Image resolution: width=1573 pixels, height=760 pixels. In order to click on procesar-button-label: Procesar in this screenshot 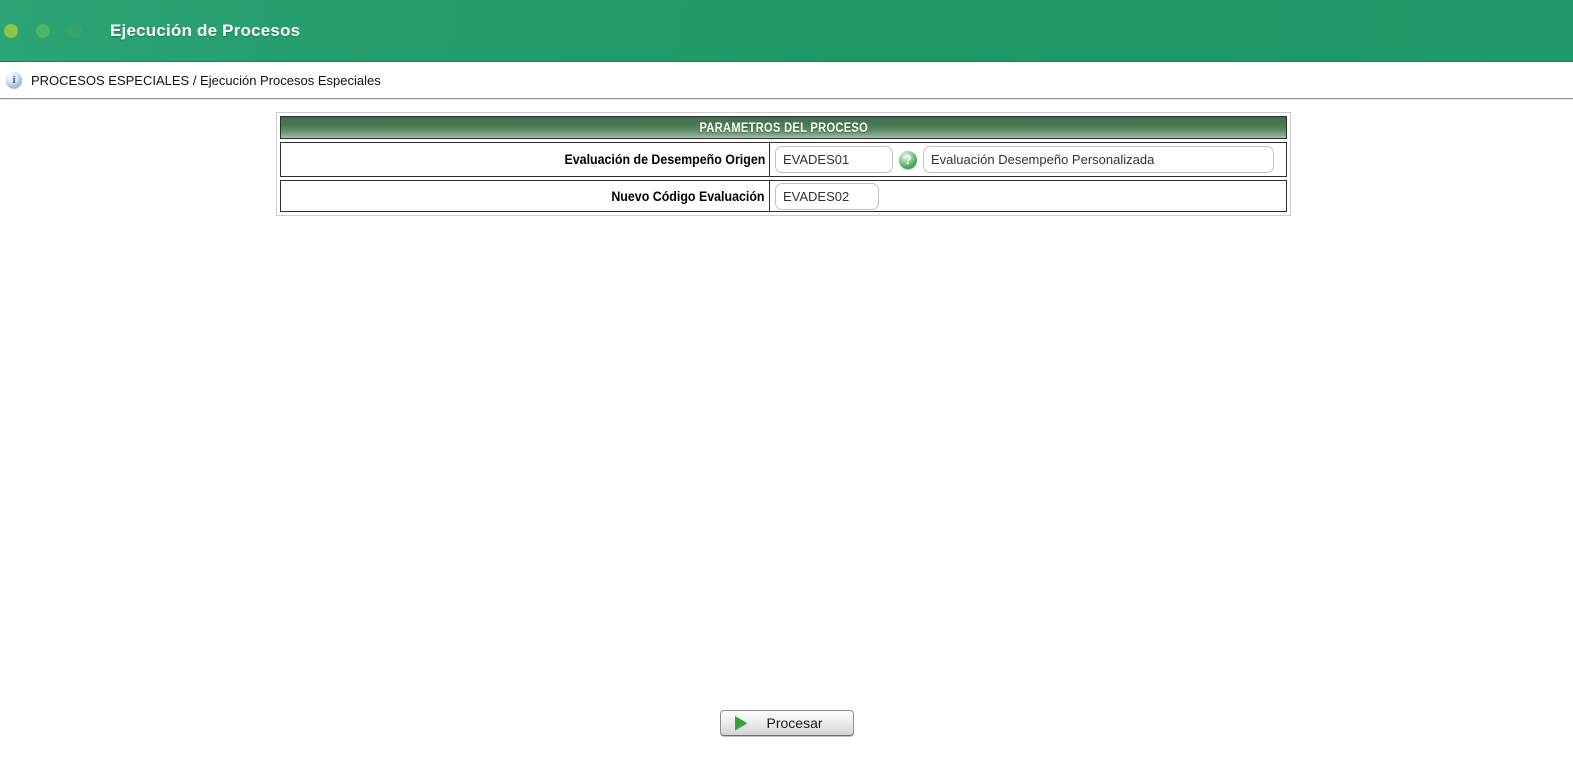, I will do `click(794, 723)`.